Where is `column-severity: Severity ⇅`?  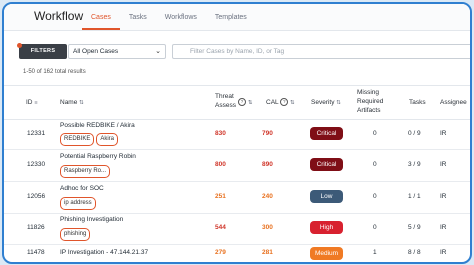
column-severity: Severity ⇅ is located at coordinates (326, 103).